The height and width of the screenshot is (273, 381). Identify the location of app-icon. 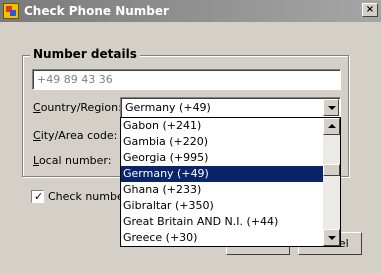
(11, 11).